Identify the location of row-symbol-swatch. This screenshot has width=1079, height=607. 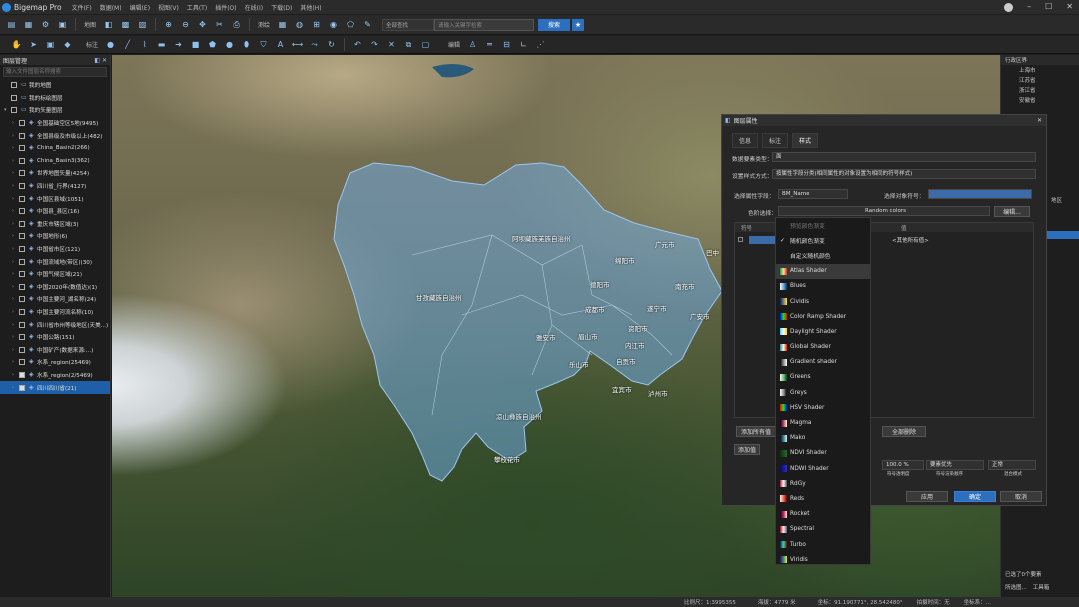
(763, 239).